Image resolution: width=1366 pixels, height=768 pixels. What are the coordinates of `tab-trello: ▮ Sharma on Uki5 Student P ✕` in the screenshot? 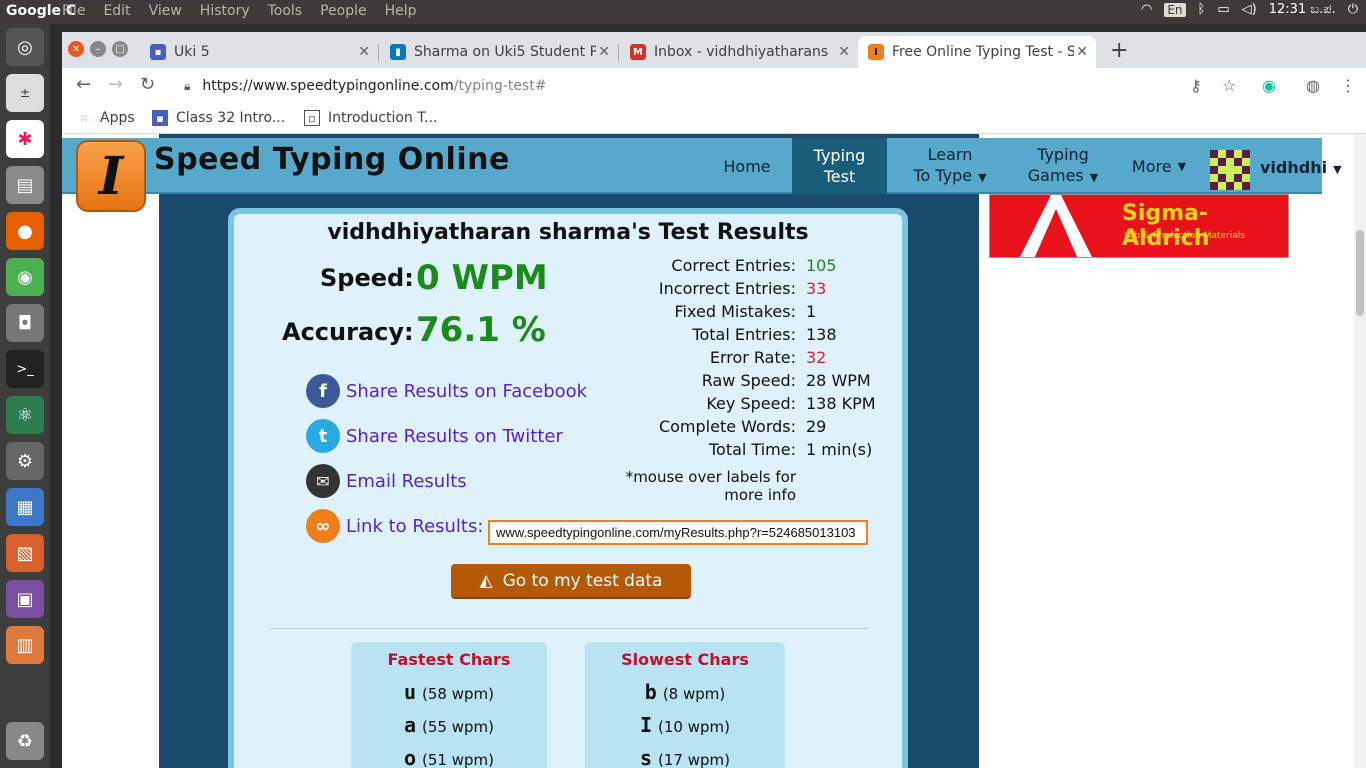 It's located at (499, 52).